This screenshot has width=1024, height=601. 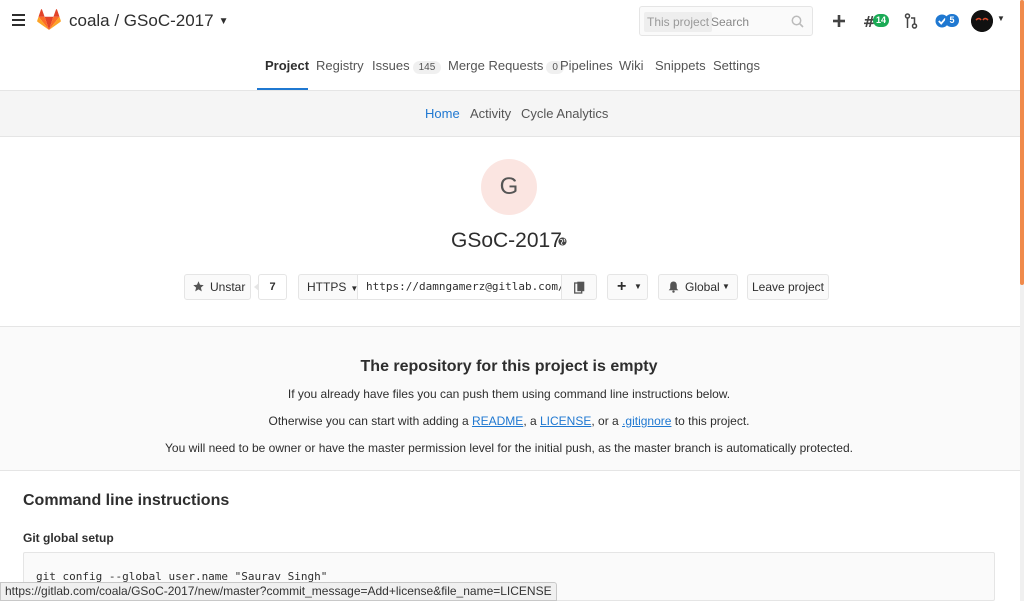 I want to click on avatar-chevron-down-icon: ▼, so click(x=1001, y=18).